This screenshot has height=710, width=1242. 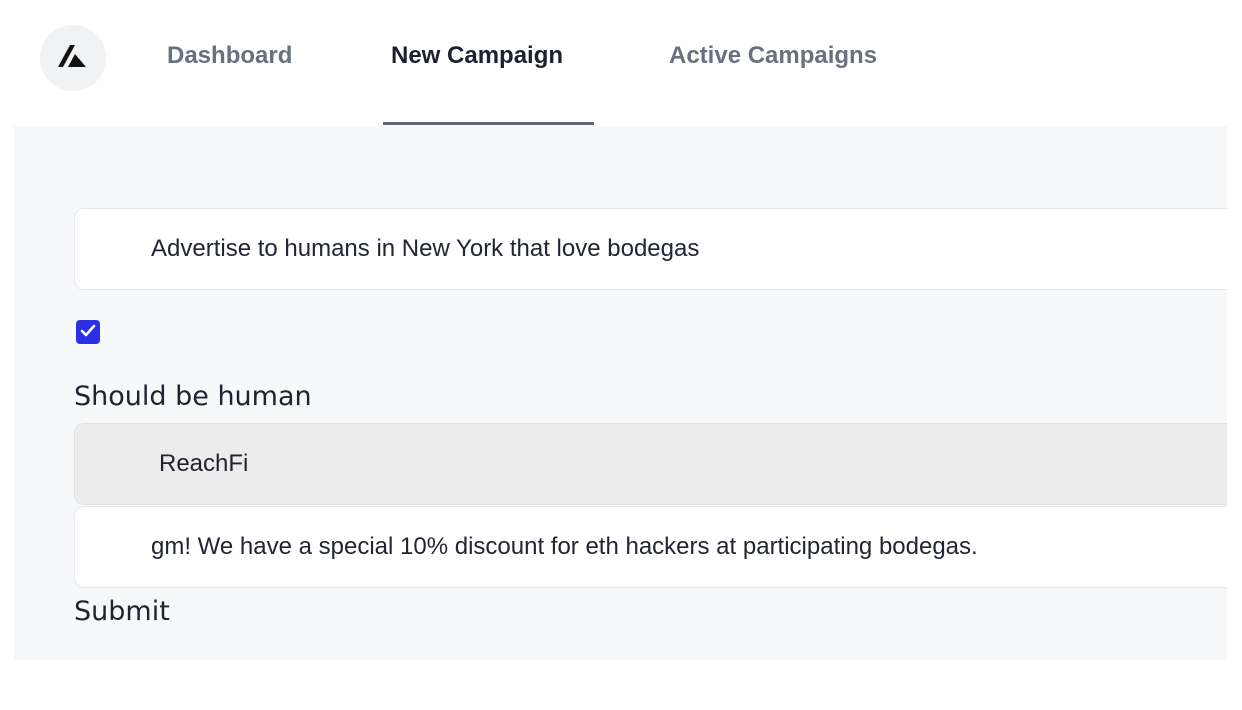 I want to click on active-tab-indicator, so click(x=488, y=123).